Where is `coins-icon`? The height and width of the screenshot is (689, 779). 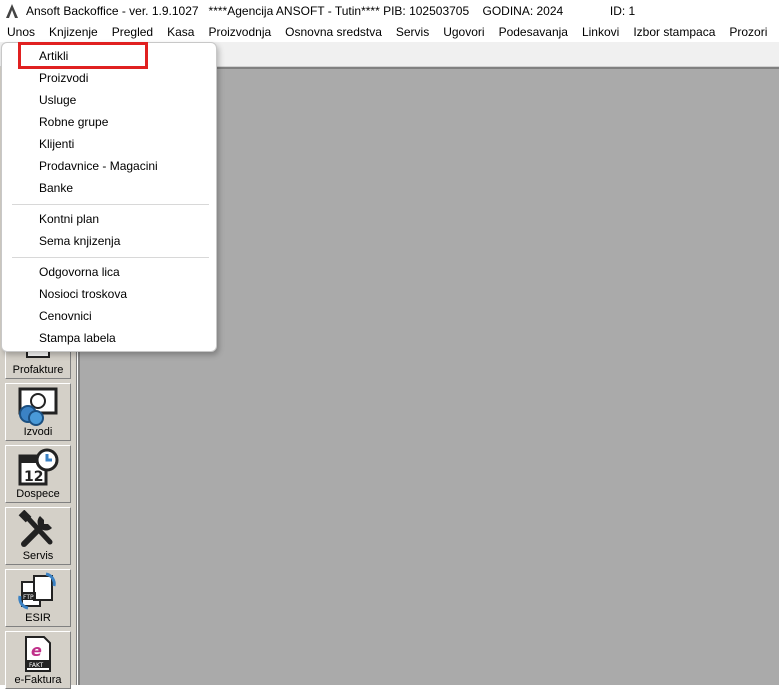
coins-icon is located at coordinates (38, 406).